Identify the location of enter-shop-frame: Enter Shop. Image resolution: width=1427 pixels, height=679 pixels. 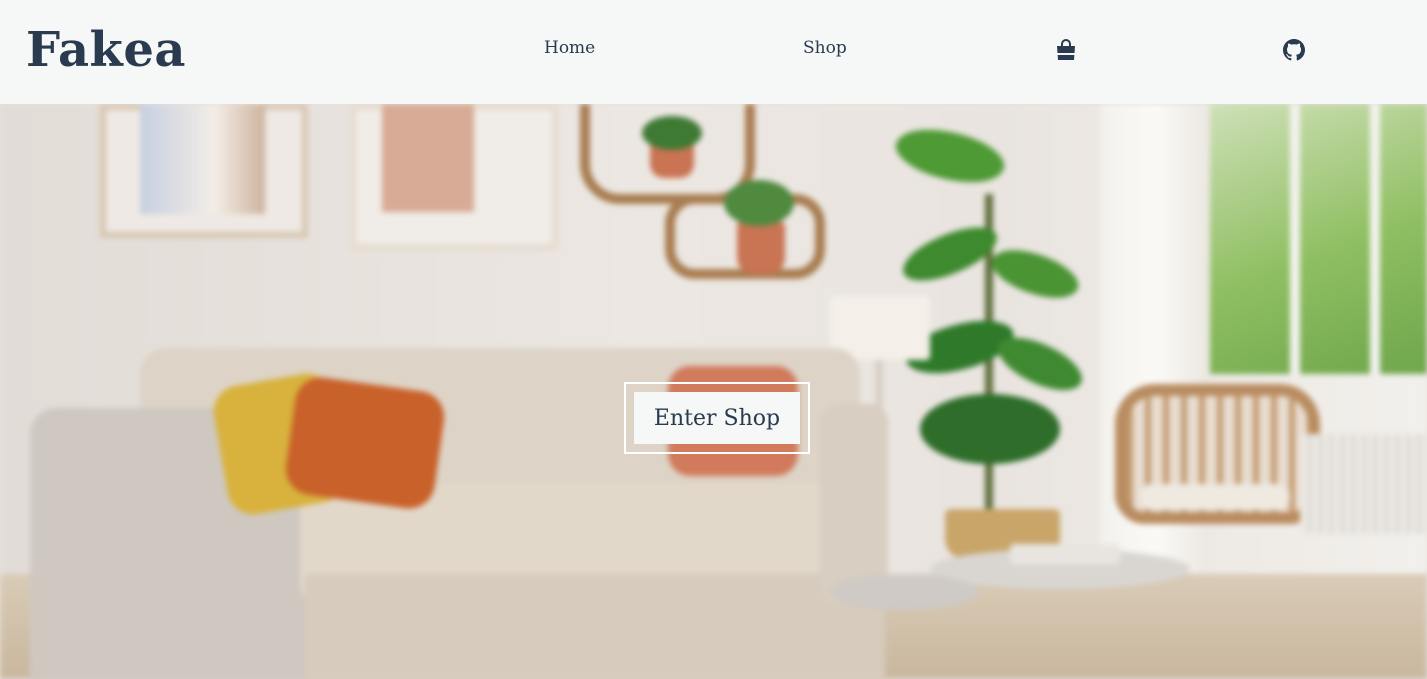
(717, 418).